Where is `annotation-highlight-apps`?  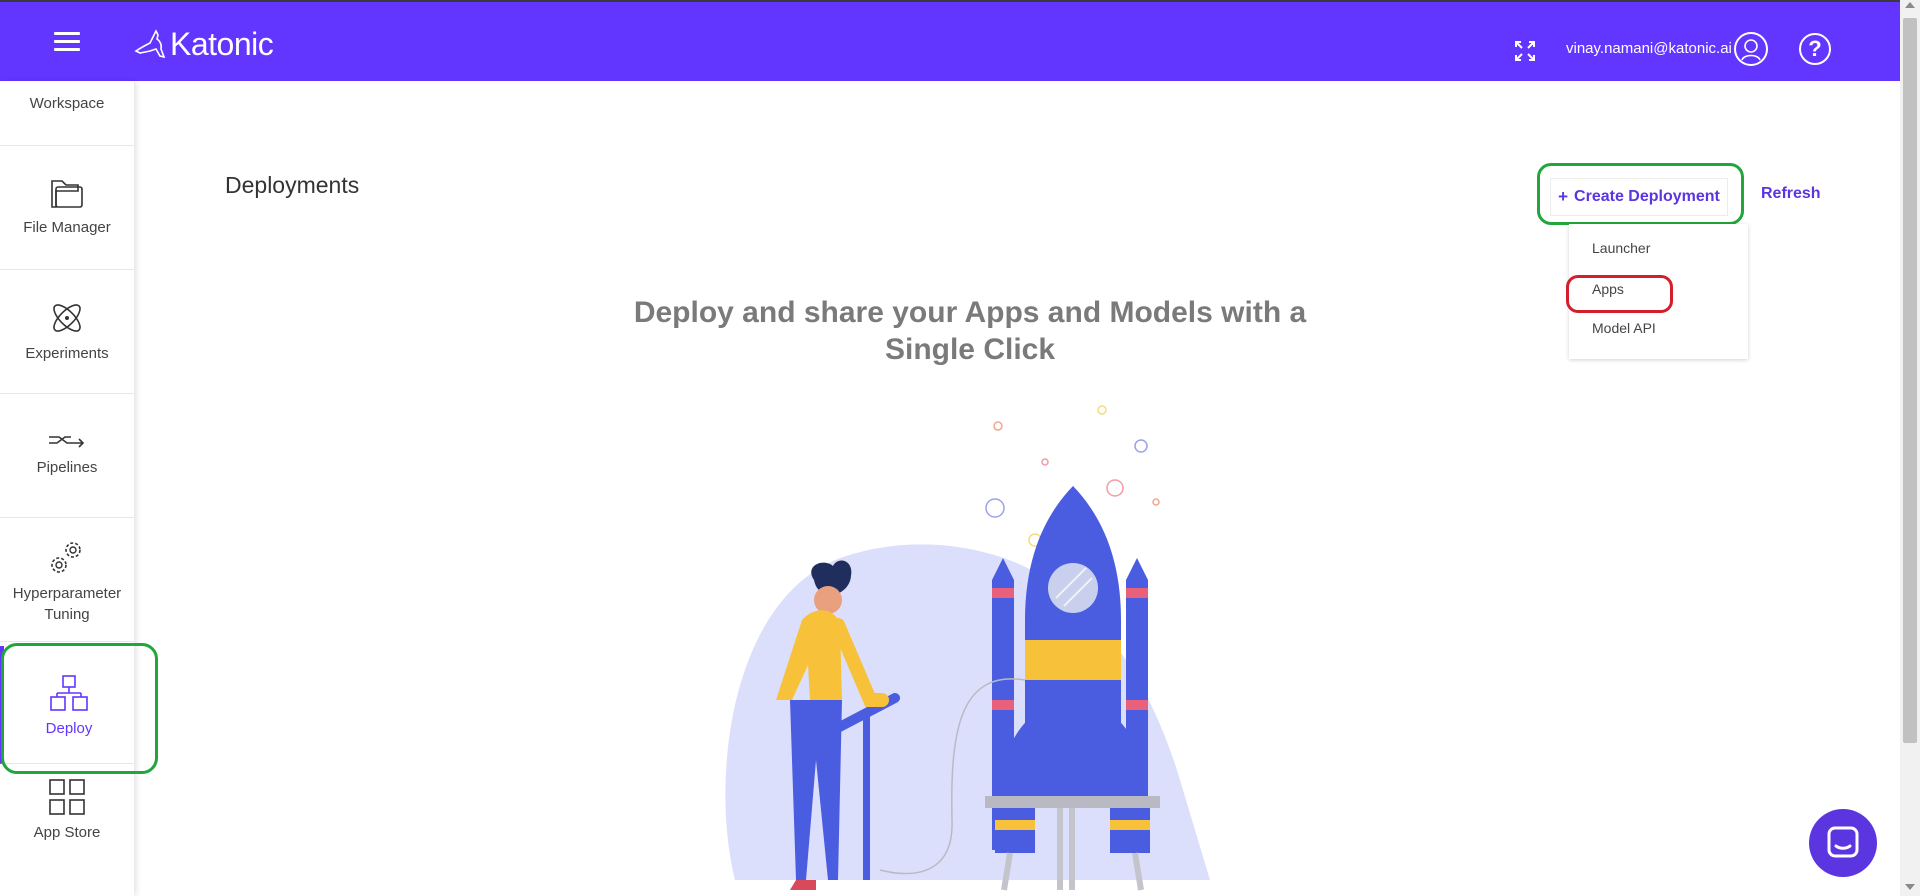
annotation-highlight-apps is located at coordinates (1619, 294).